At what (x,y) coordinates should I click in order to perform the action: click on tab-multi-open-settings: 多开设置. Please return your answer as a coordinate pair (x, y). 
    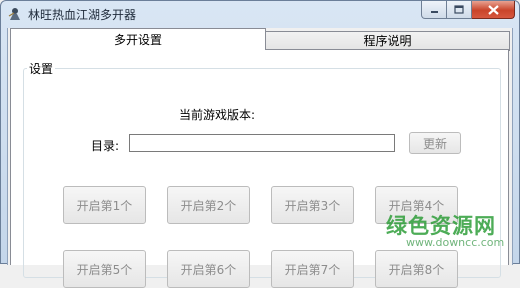
    Looking at the image, I should click on (138, 39).